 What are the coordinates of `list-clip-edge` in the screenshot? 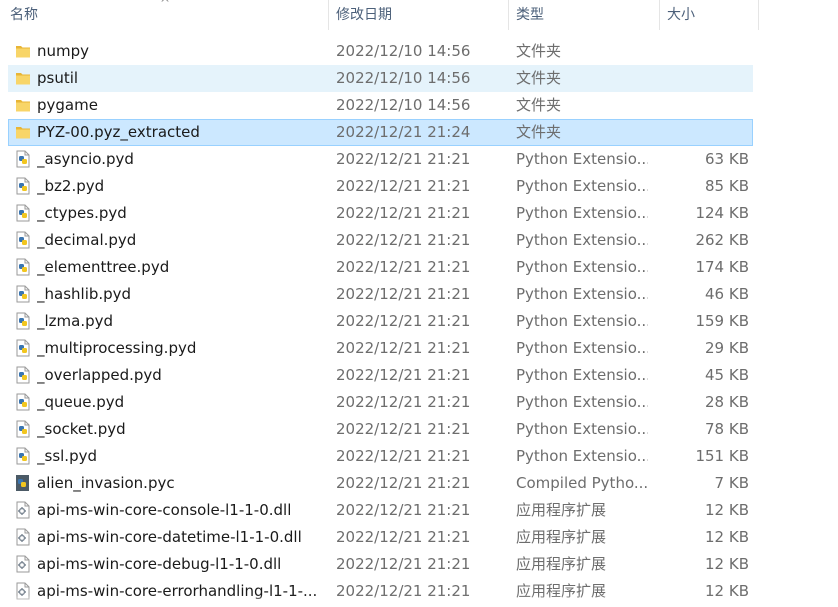 It's located at (419, 601).